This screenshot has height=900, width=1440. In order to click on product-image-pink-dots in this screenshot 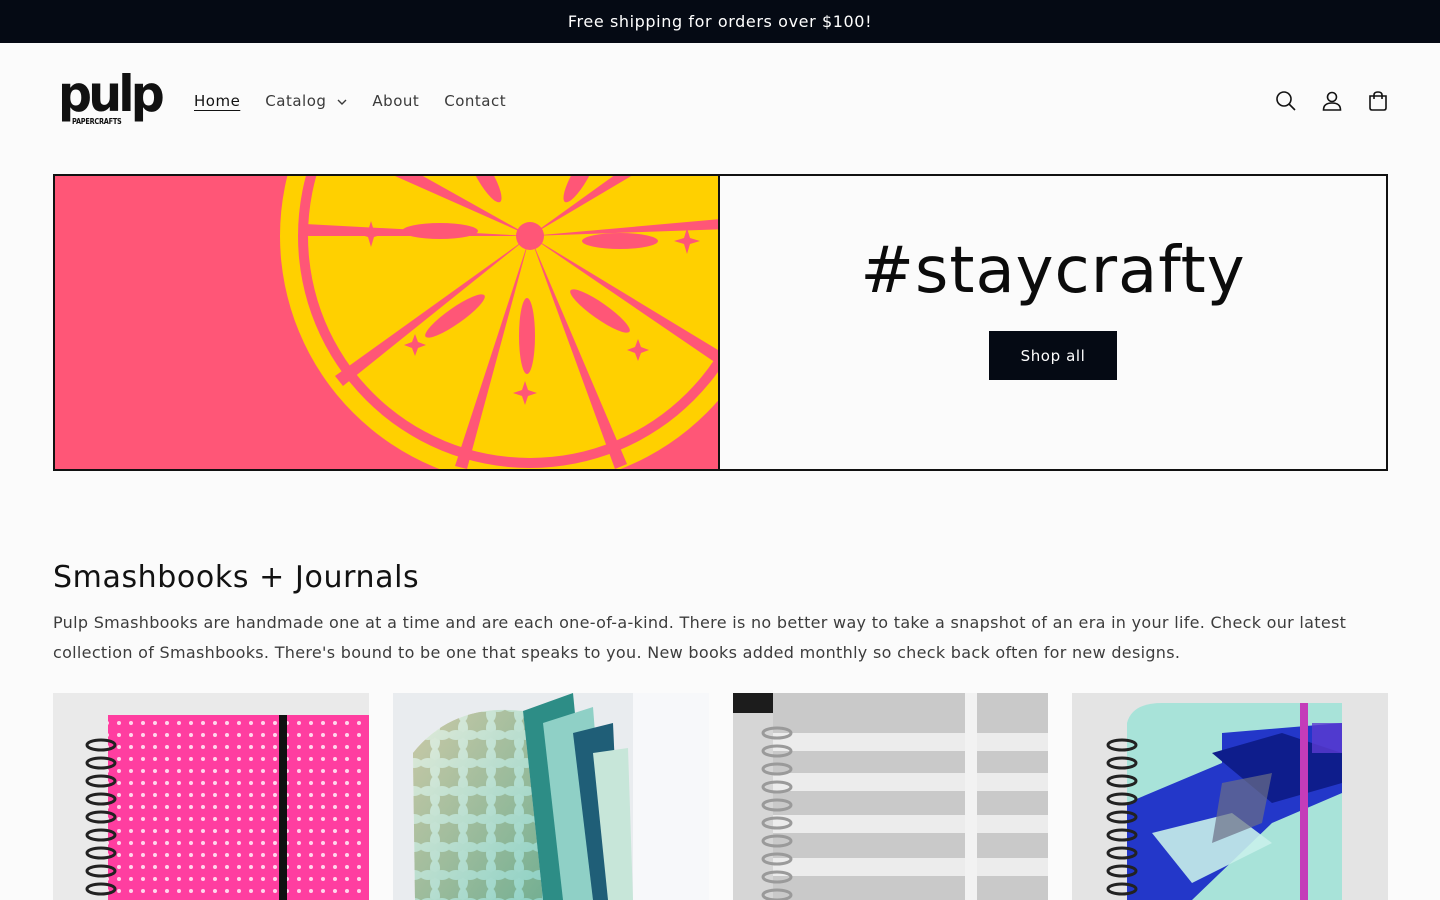, I will do `click(211, 796)`.